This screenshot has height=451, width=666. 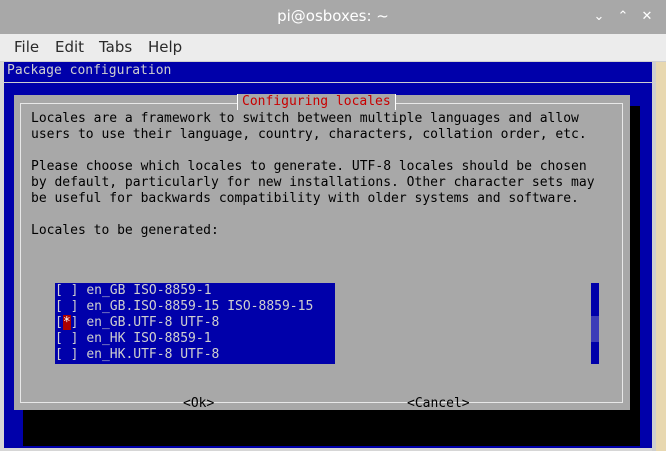 What do you see at coordinates (89, 70) in the screenshot?
I see `backtitle: Package configuration` at bounding box center [89, 70].